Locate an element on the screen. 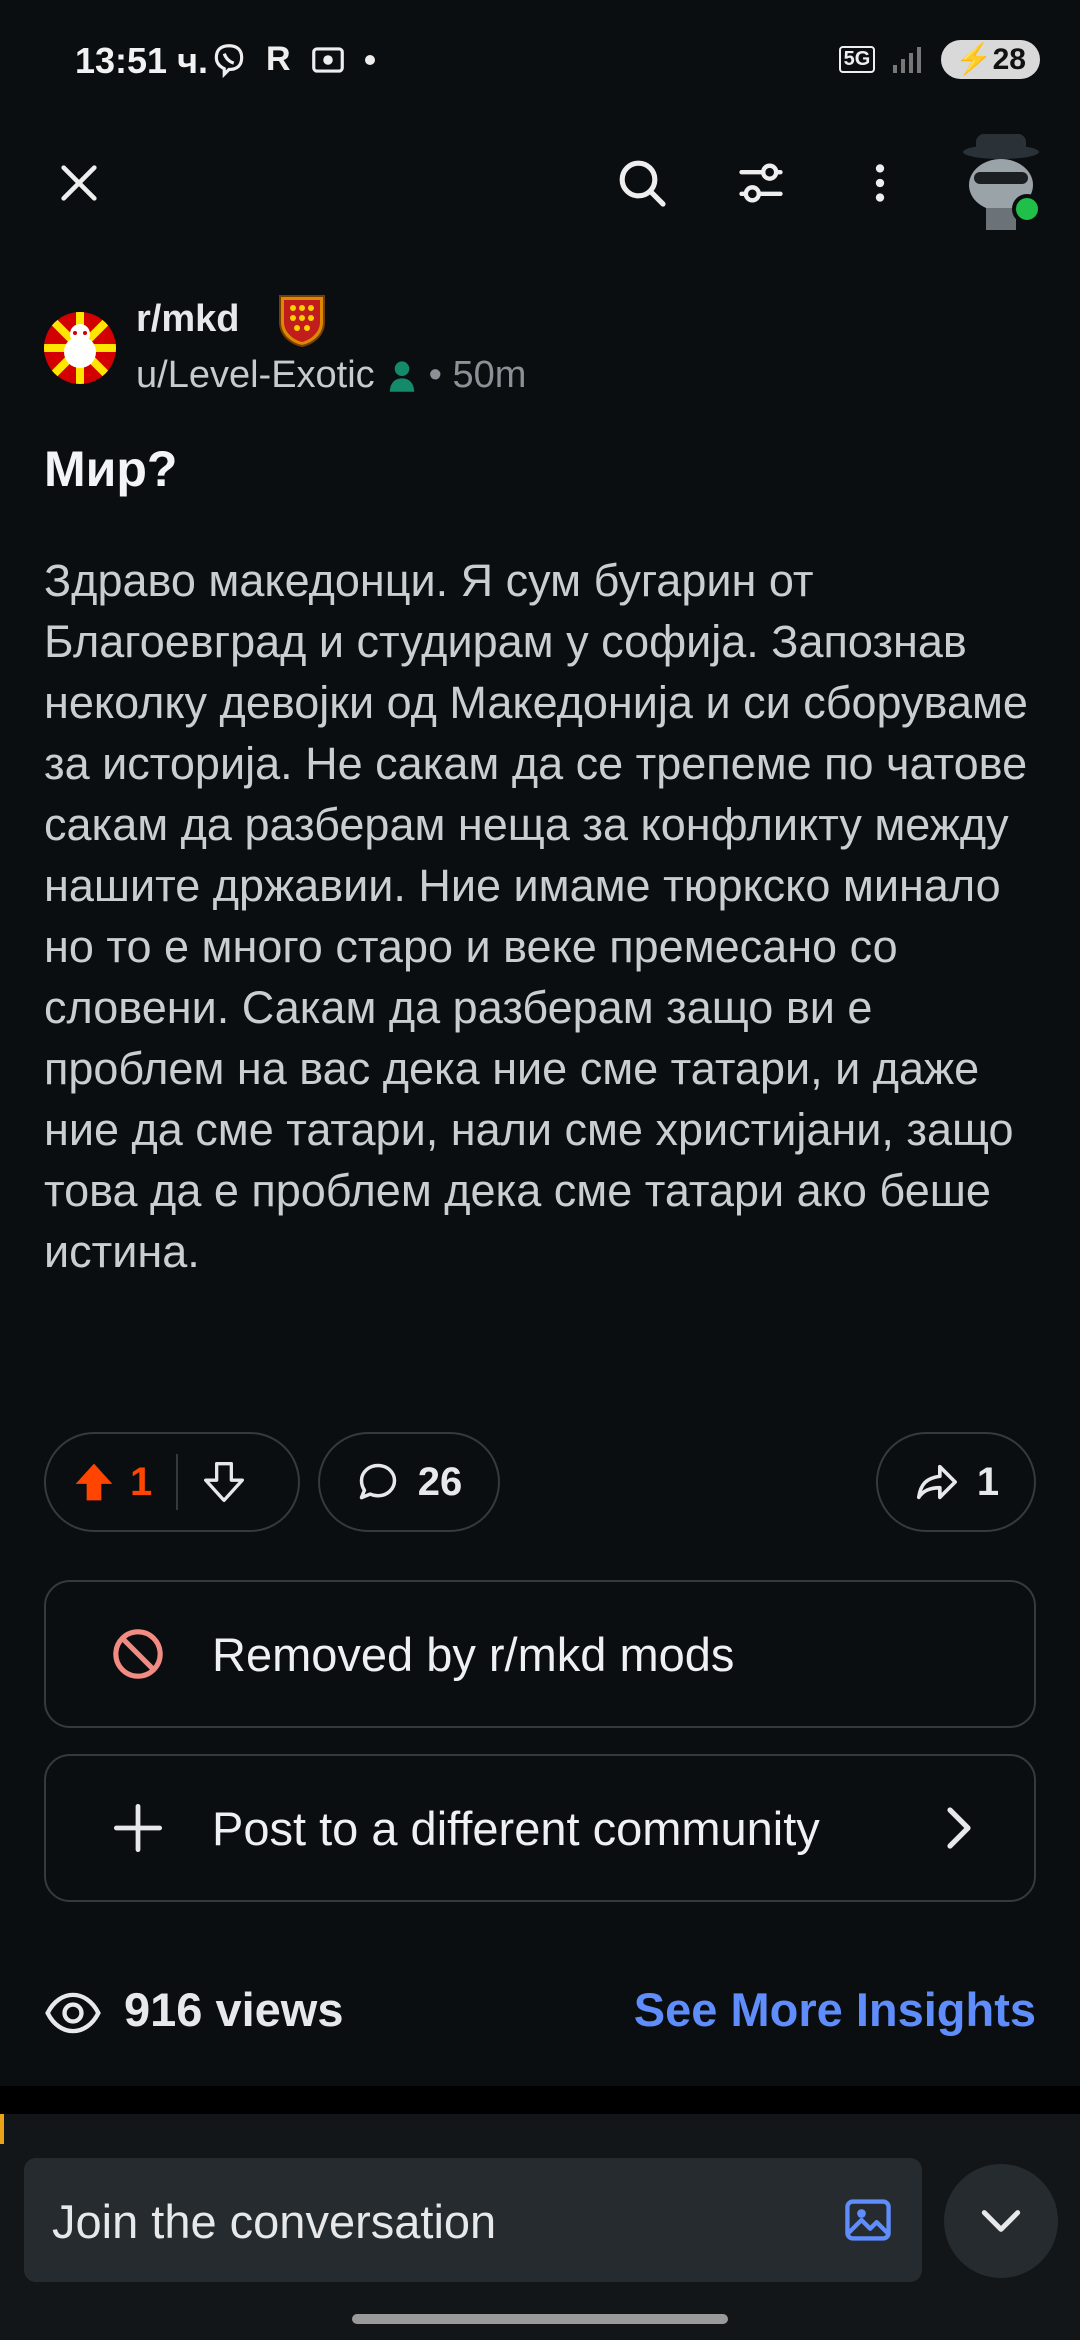  screen-capture-icon is located at coordinates (327, 59).